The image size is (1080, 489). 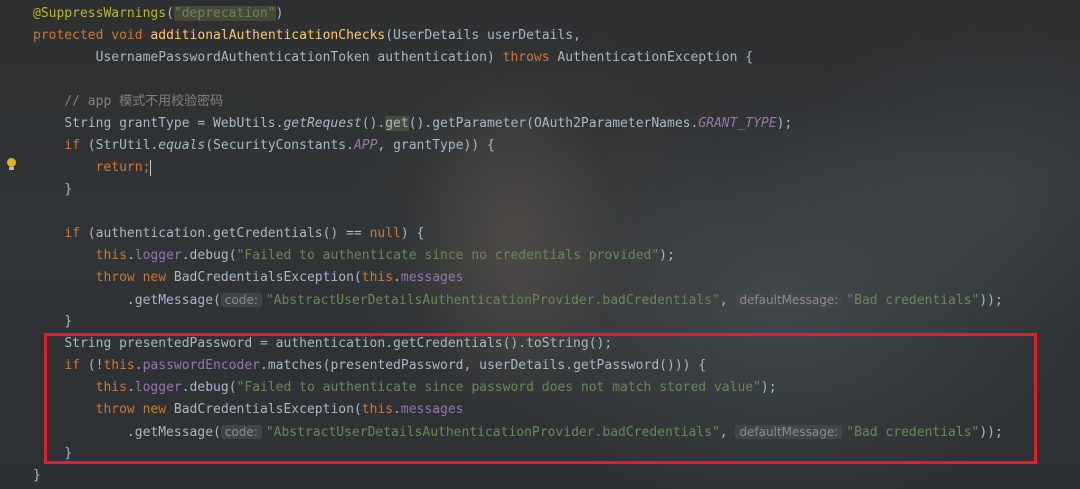 What do you see at coordinates (518, 476) in the screenshot?
I see `code-line-22: }` at bounding box center [518, 476].